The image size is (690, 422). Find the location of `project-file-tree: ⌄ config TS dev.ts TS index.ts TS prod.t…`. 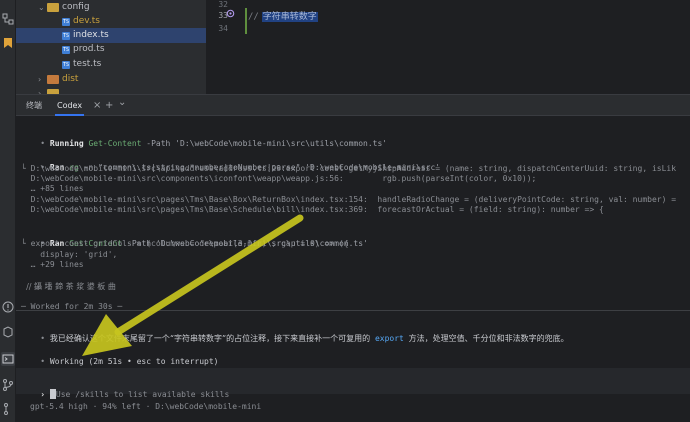

project-file-tree: ⌄ config TS dev.ts TS index.ts TS prod.t… is located at coordinates (111, 47).